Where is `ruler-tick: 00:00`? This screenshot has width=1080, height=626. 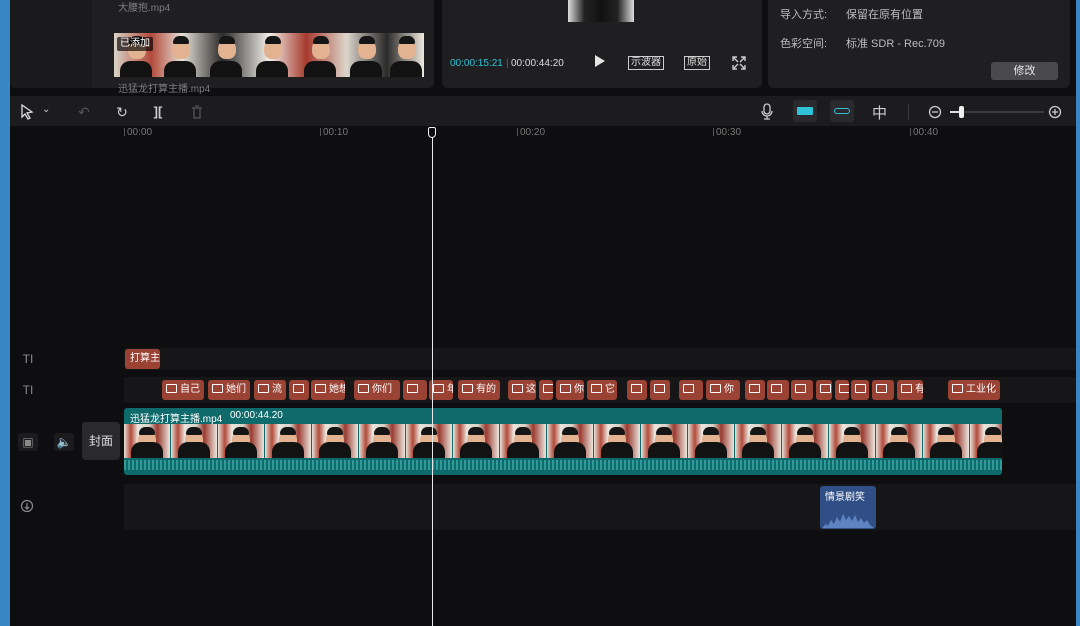 ruler-tick: 00:00 is located at coordinates (140, 132).